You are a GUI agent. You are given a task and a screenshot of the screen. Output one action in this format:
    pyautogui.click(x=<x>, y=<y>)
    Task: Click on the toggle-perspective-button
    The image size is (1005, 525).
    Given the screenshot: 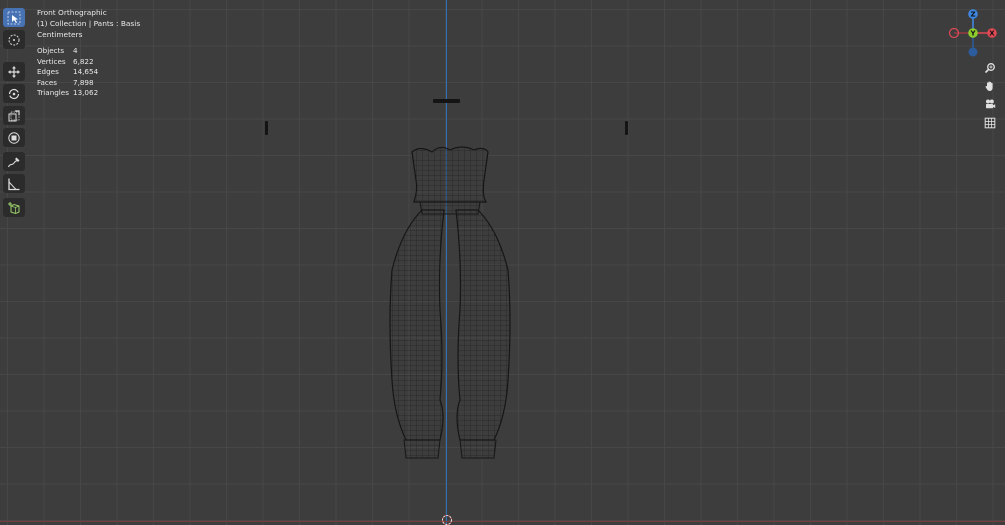 What is the action you would take?
    pyautogui.click(x=990, y=123)
    